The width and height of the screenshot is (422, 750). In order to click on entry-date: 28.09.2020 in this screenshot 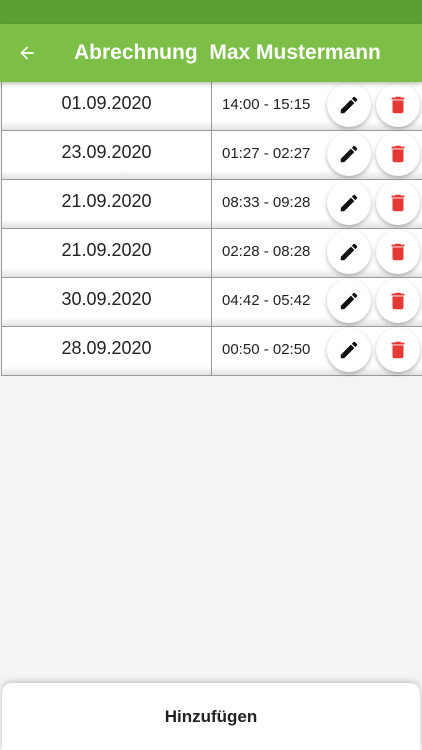, I will do `click(107, 351)`.